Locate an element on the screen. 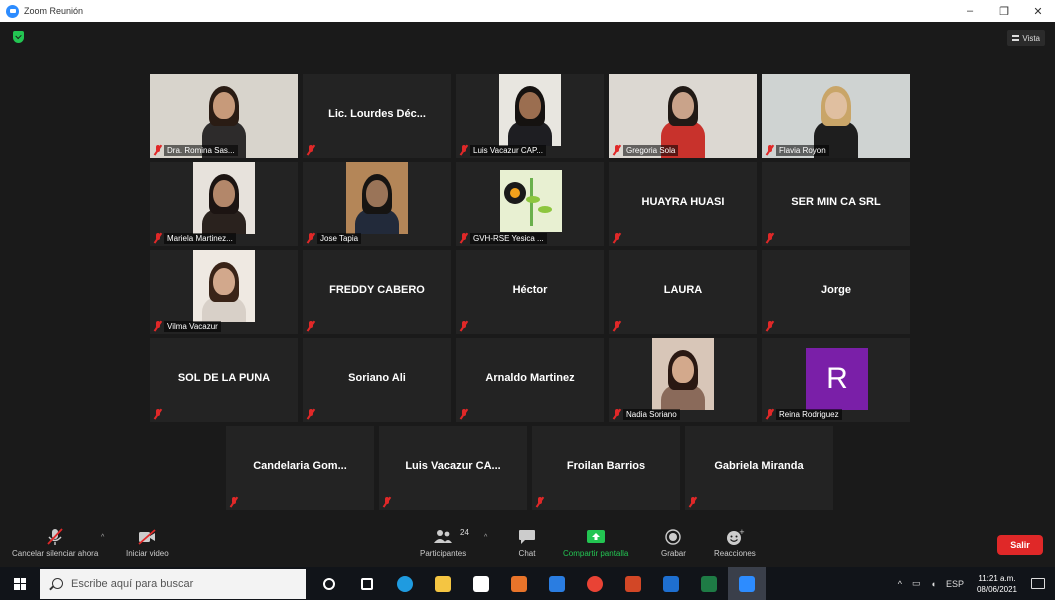 Image resolution: width=1055 pixels, height=600 pixels. participant-tile: Gabriela Miranda is located at coordinates (759, 468).